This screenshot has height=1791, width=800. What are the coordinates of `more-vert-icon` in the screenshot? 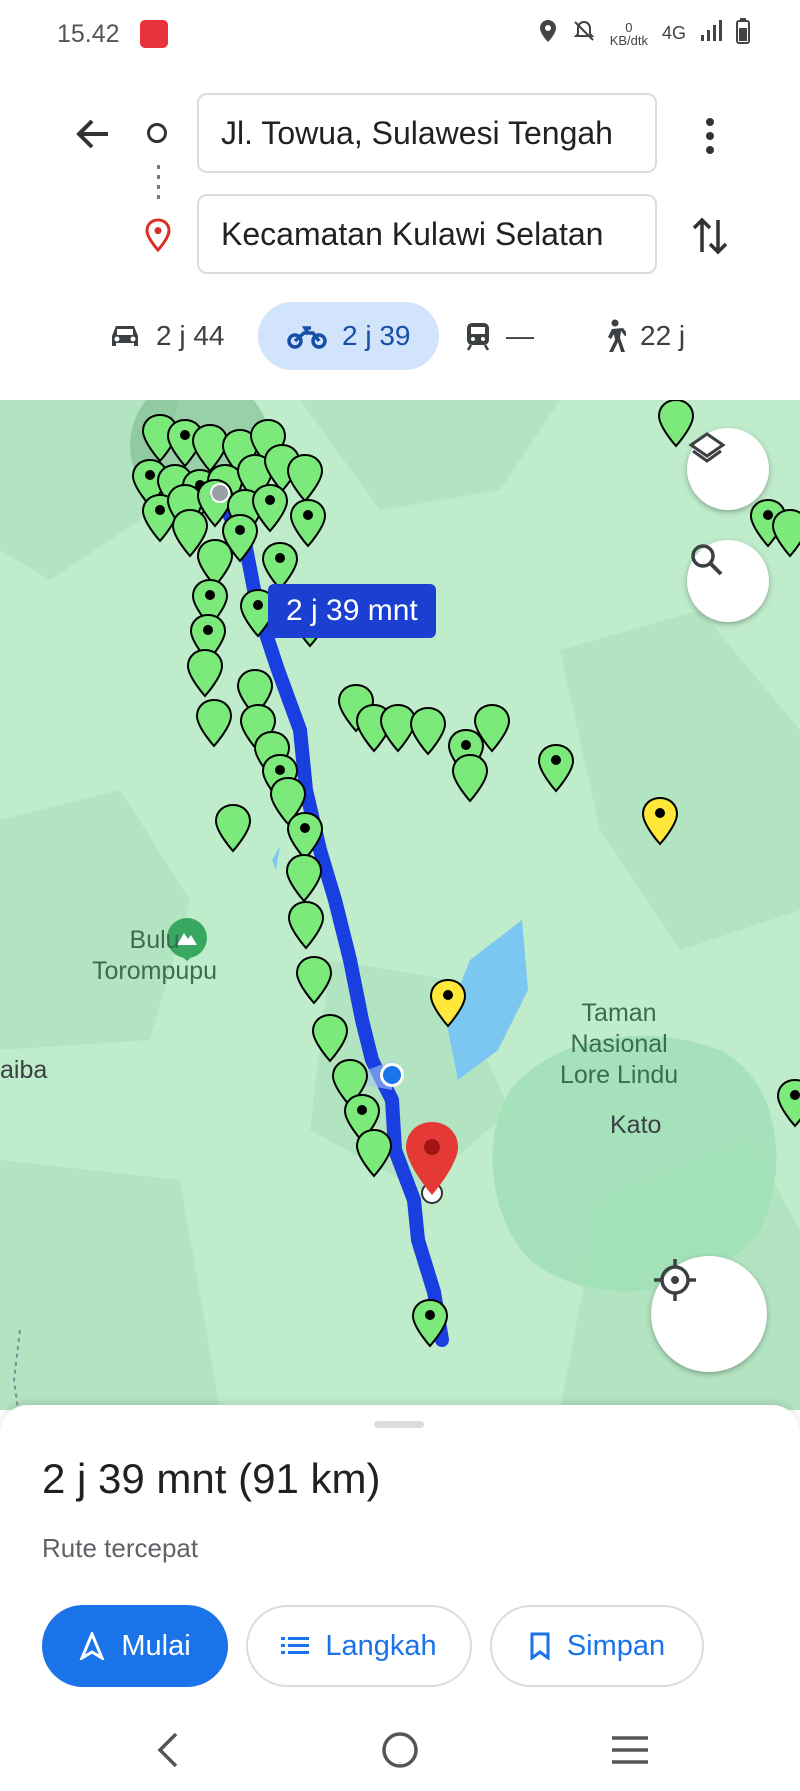 It's located at (710, 136).